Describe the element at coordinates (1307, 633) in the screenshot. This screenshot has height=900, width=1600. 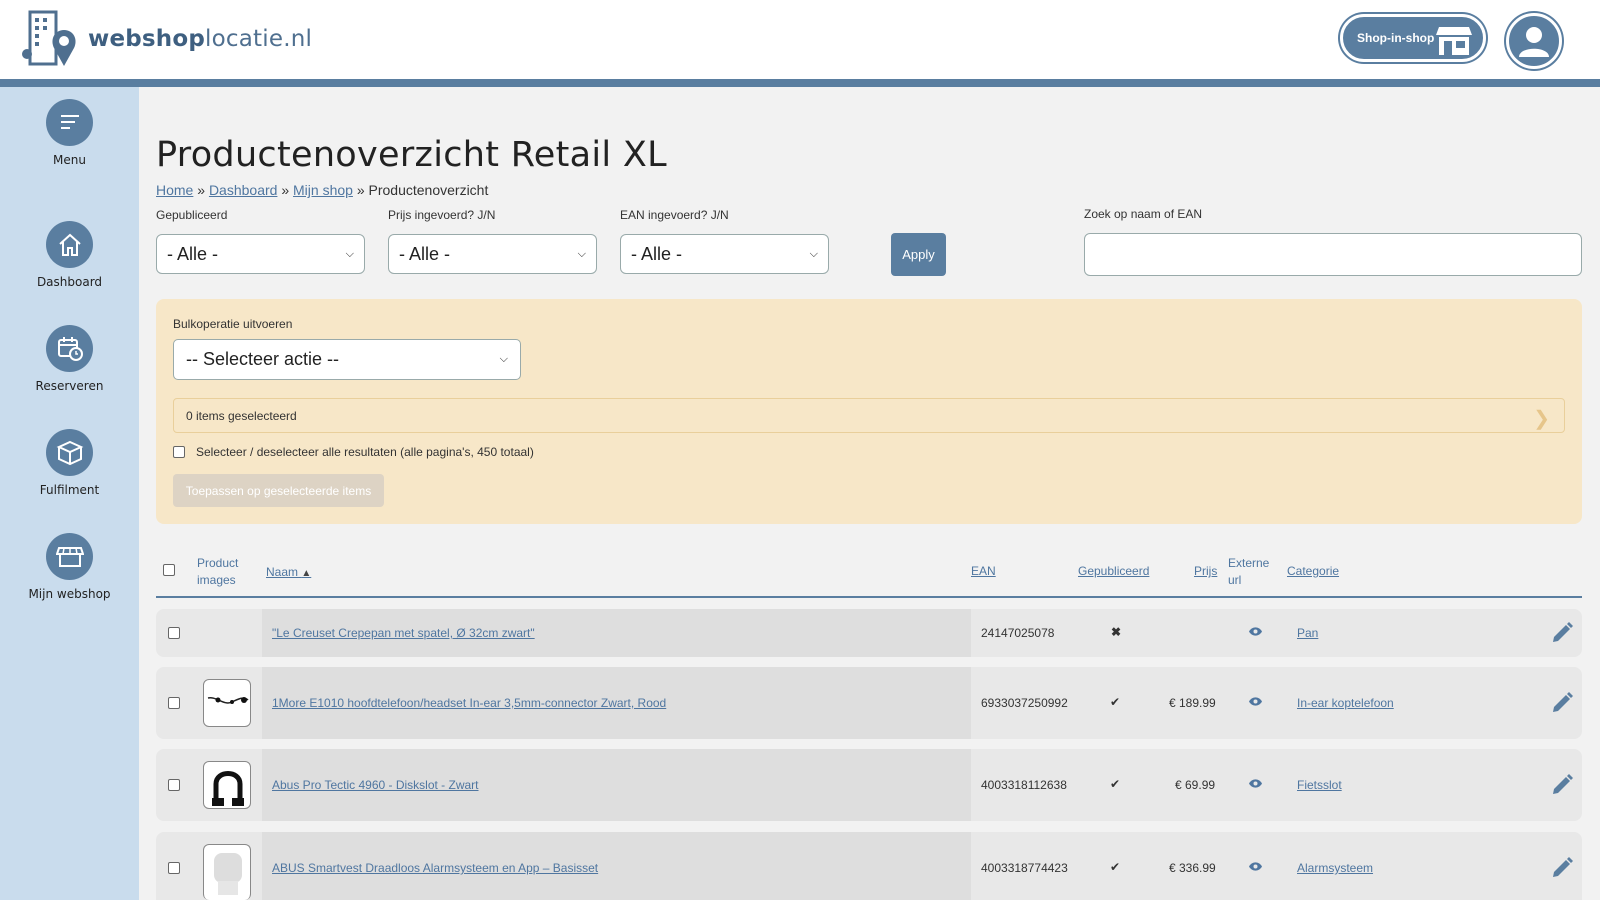
I see `category-link: Pan` at that location.